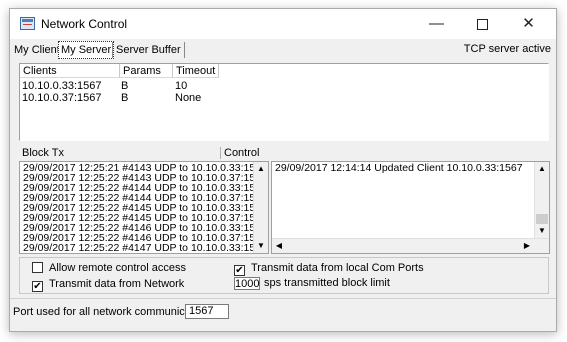 This screenshot has height=342, width=567. What do you see at coordinates (188, 98) in the screenshot?
I see `client-timeout: None` at bounding box center [188, 98].